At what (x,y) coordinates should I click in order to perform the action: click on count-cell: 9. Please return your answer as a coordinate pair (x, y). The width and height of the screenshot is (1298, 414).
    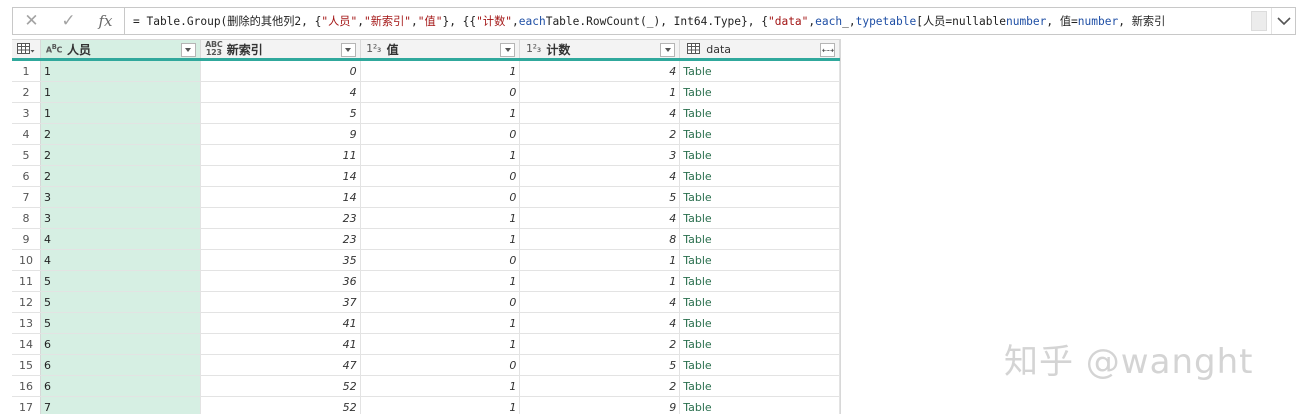
    Looking at the image, I should click on (600, 405).